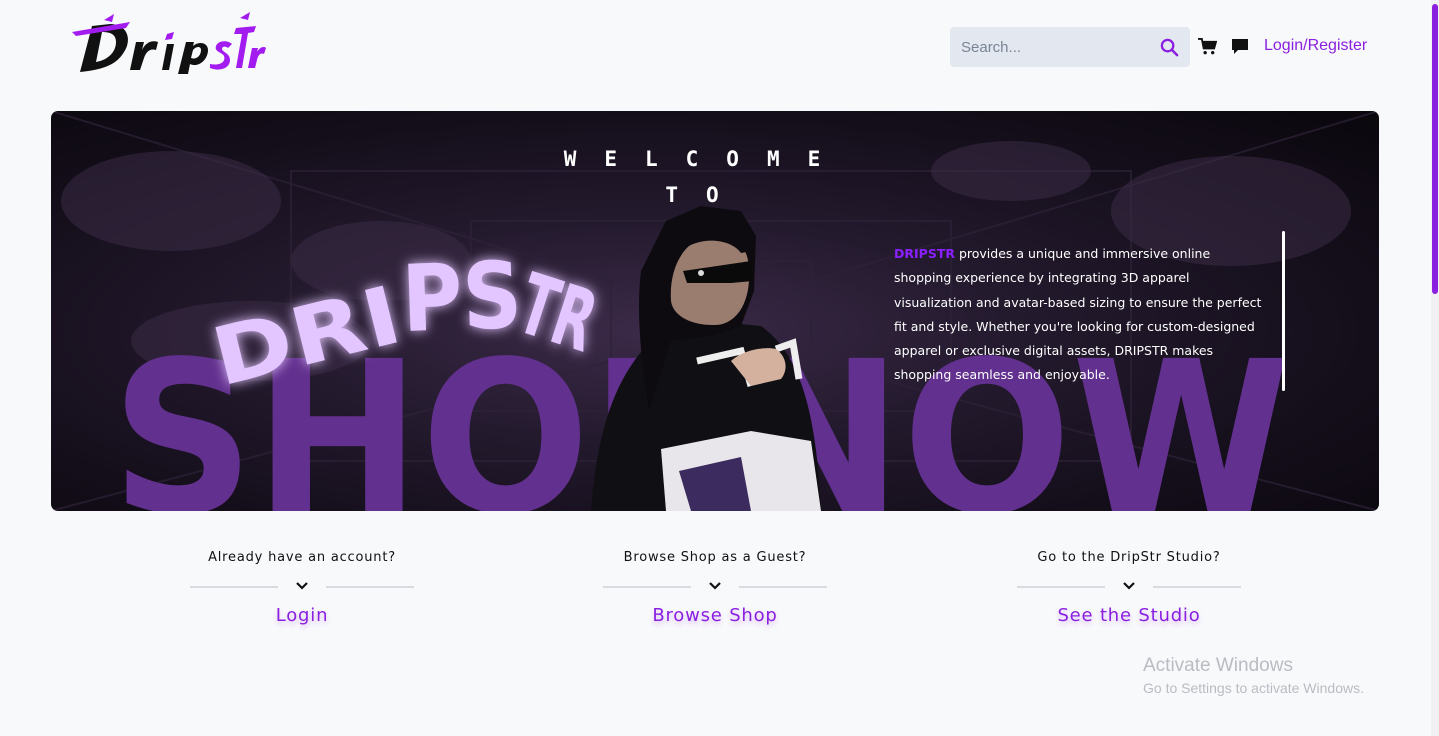 The image size is (1439, 736). What do you see at coordinates (1435, 149) in the screenshot?
I see `scrollbar-thumb` at bounding box center [1435, 149].